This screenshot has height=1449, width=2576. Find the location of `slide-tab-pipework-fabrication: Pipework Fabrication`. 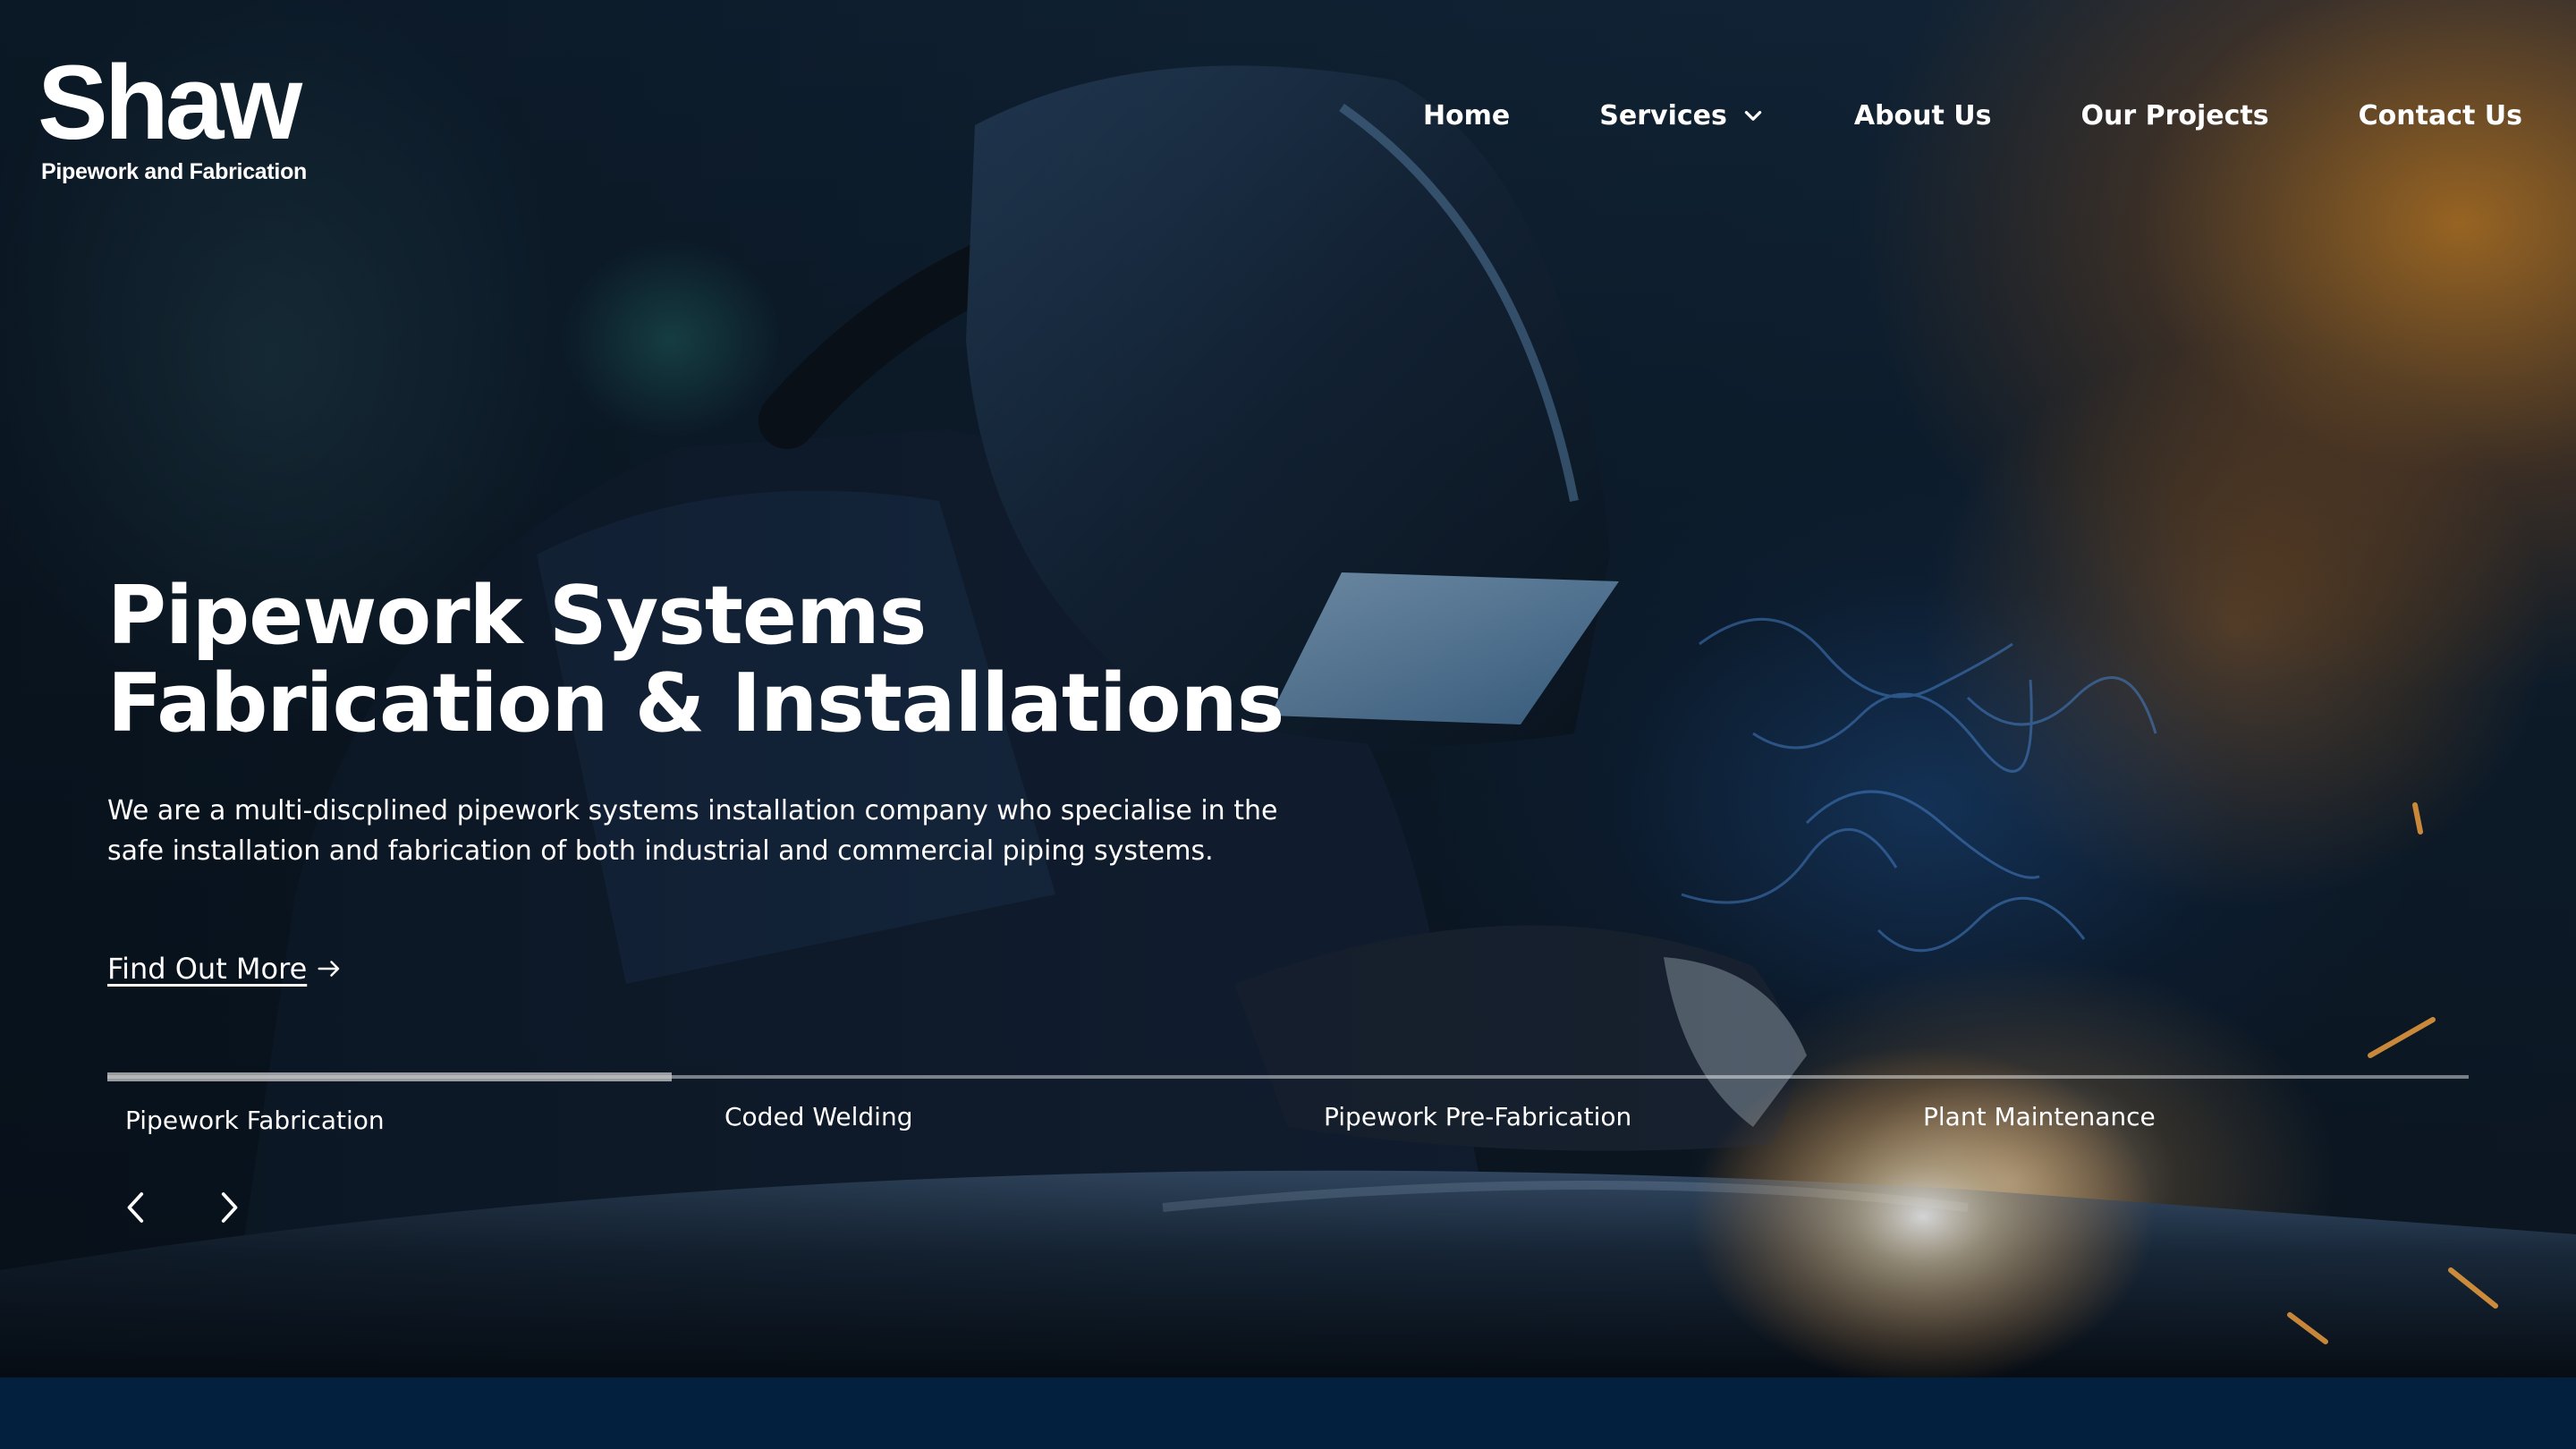

slide-tab-pipework-fabrication: Pipework Fabrication is located at coordinates (255, 1120).